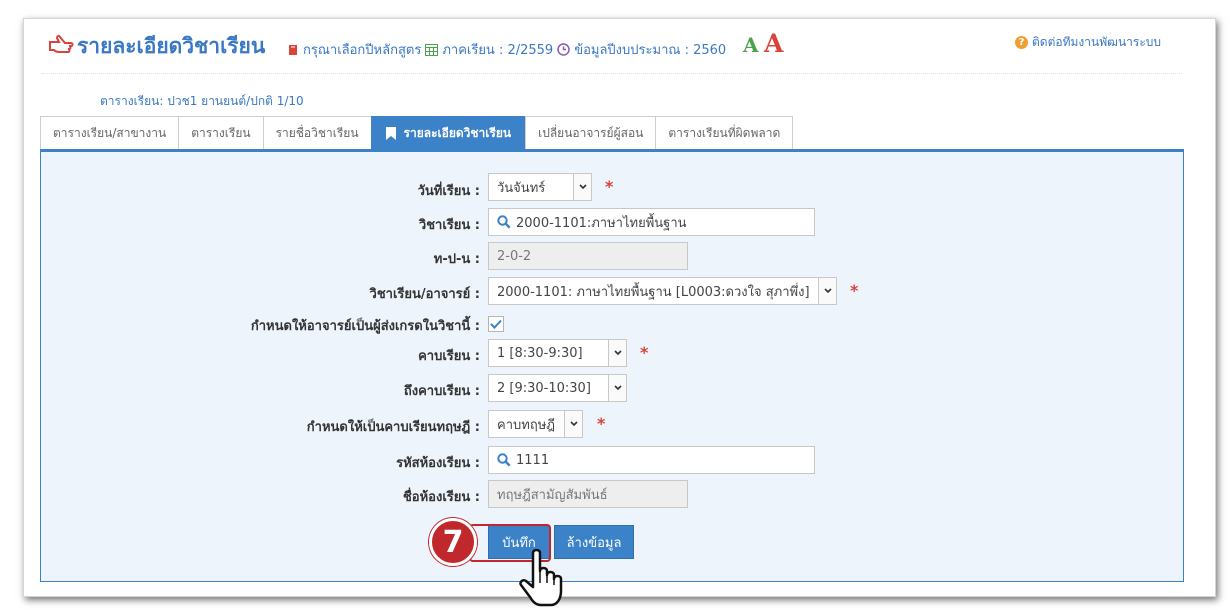 This screenshot has height=610, width=1231. I want to click on font-decrease-button: A, so click(751, 45).